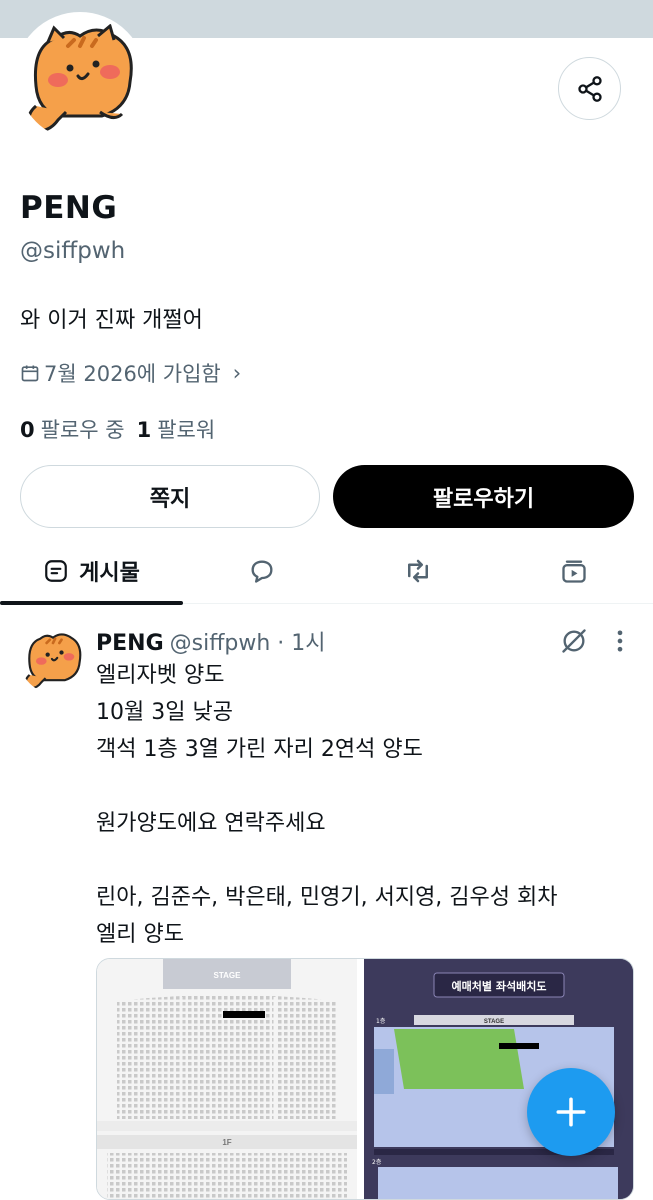 This screenshot has height=1200, width=653. I want to click on post-header: PENG @siffpwh · 1시, so click(210, 641).